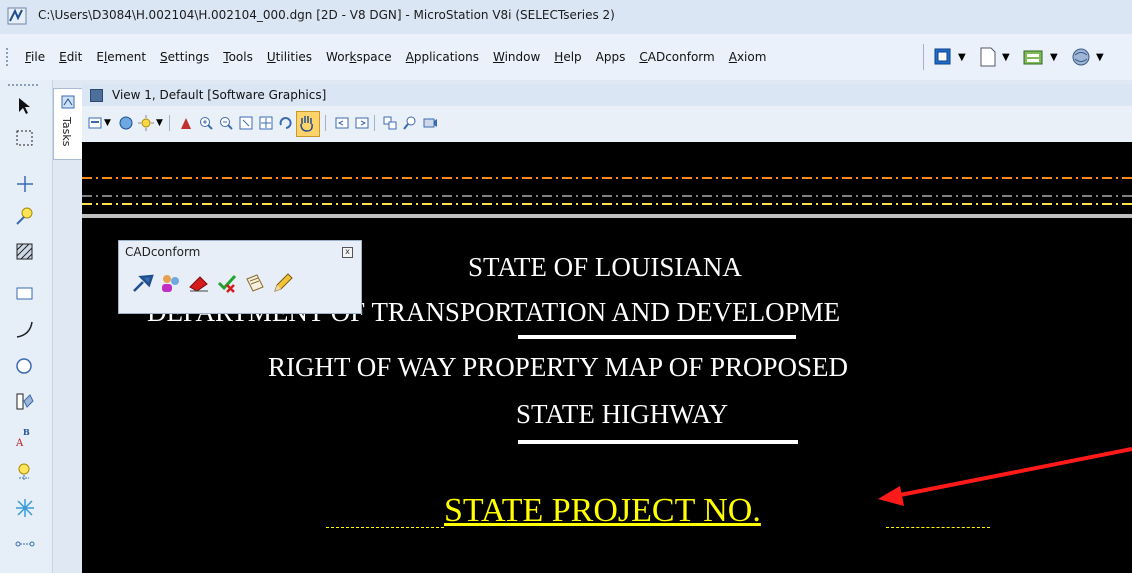 The width and height of the screenshot is (1132, 573). What do you see at coordinates (442, 57) in the screenshot?
I see `menu-item: Applications` at bounding box center [442, 57].